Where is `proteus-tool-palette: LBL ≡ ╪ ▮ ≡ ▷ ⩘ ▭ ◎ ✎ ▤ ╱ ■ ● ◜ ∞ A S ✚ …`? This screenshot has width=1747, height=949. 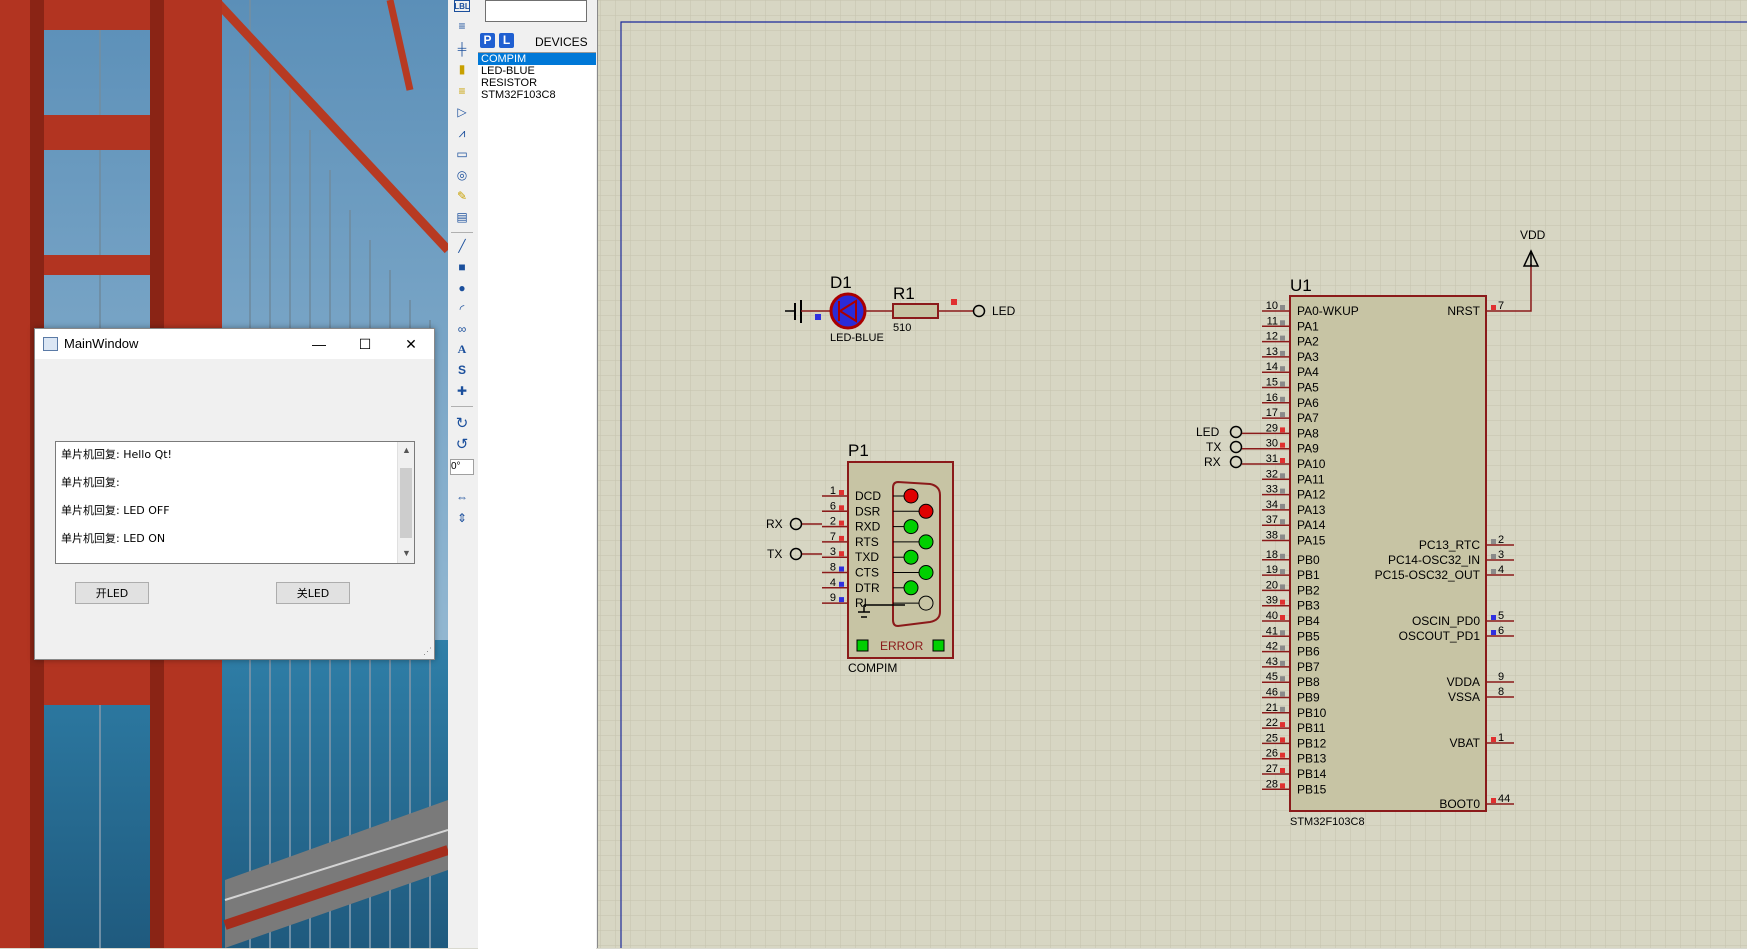 proteus-tool-palette: LBL ≡ ╪ ▮ ≡ ▷ ⩘ ▭ ◎ ✎ ▤ ╱ ■ ● ◜ ∞ A S ✚ … is located at coordinates (463, 474).